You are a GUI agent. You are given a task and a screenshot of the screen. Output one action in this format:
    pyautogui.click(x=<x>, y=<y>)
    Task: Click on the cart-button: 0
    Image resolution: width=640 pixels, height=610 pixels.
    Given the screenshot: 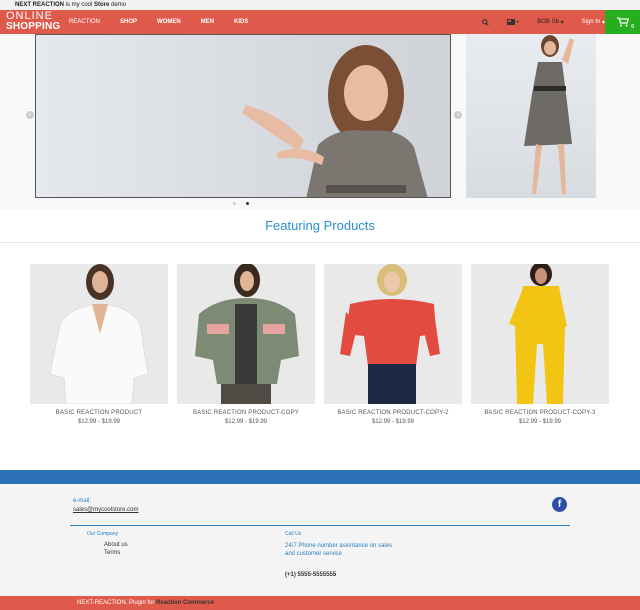 What is the action you would take?
    pyautogui.click(x=622, y=22)
    